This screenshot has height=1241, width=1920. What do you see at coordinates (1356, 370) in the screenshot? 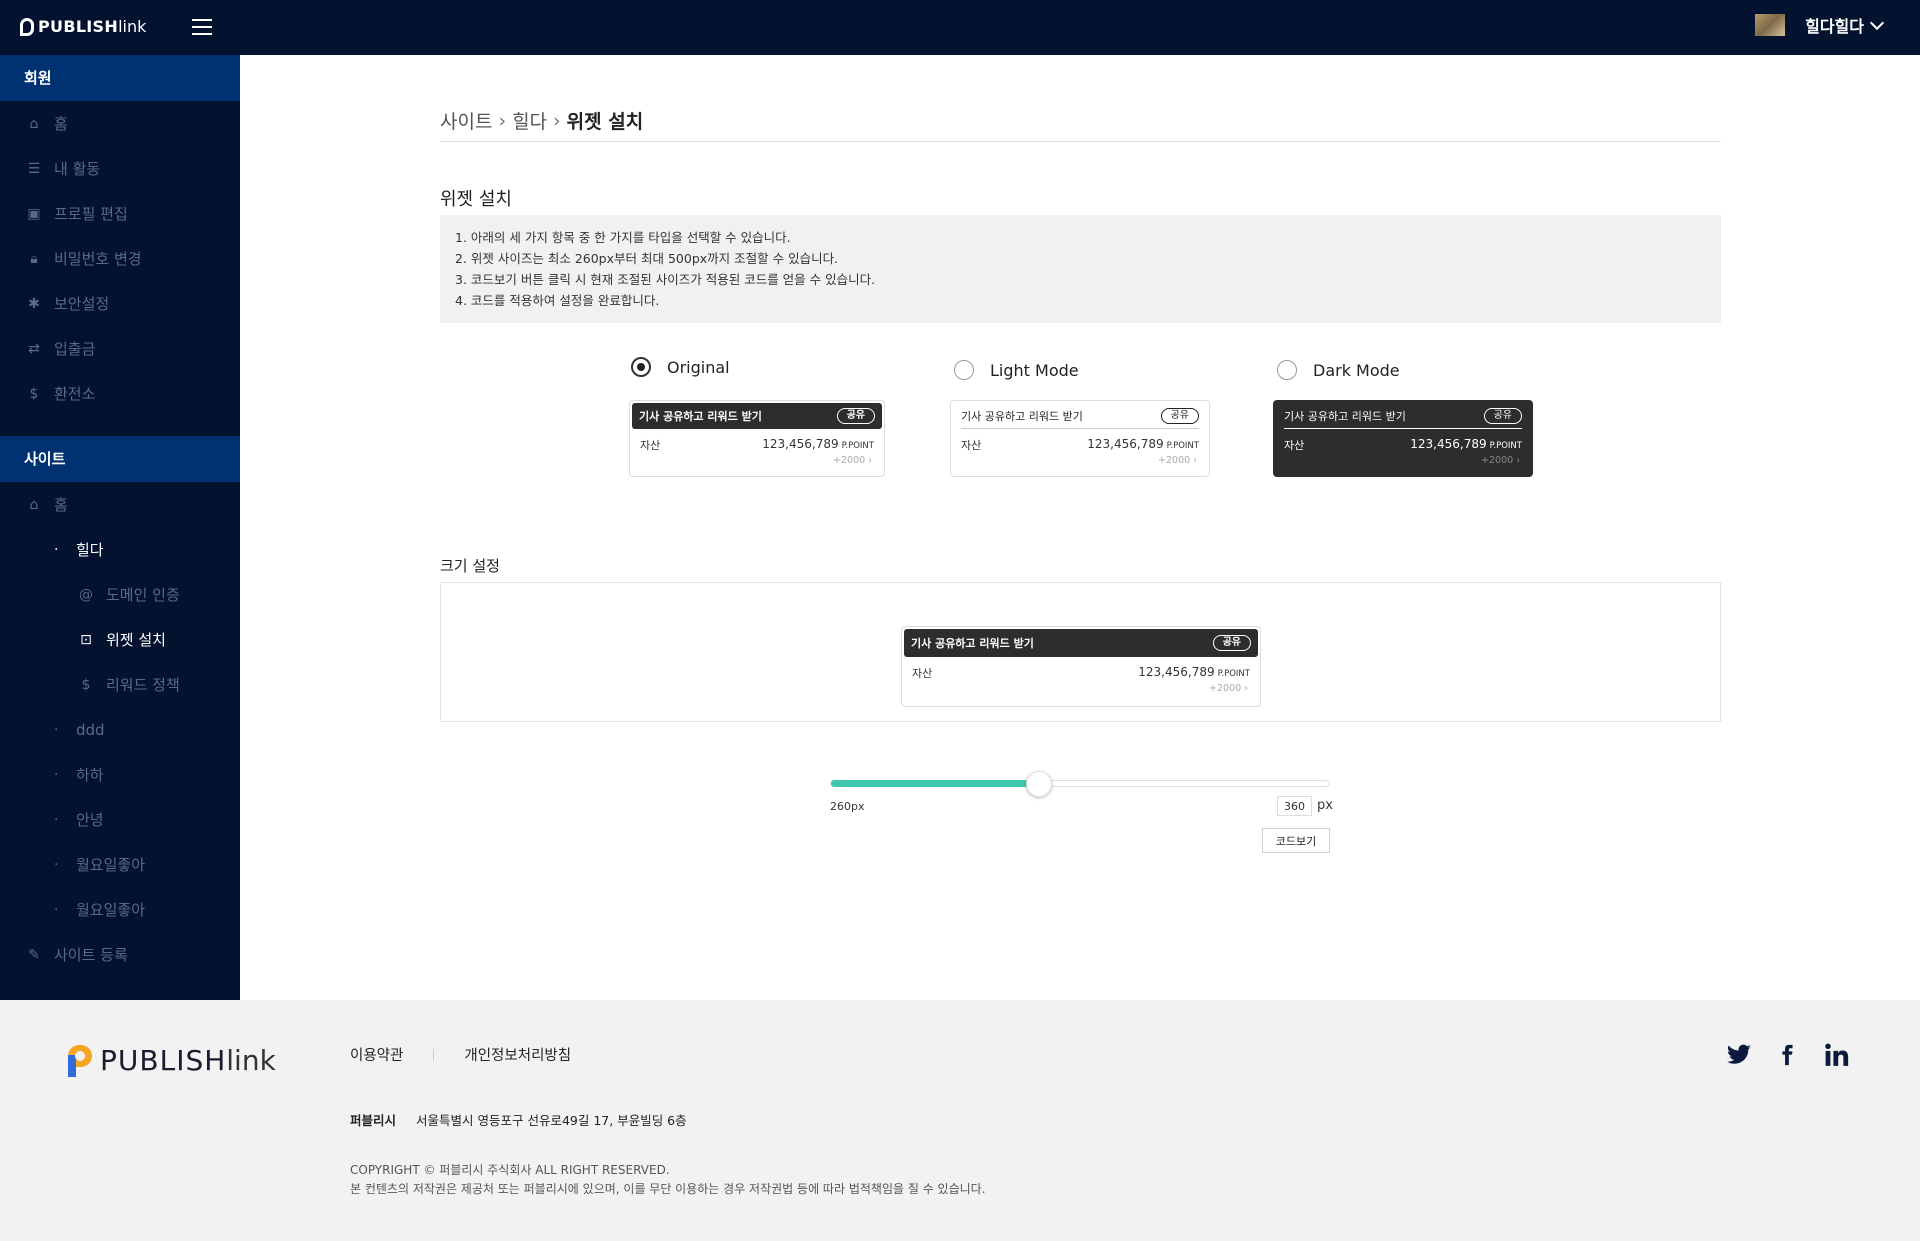
I see `mode-label-dark: Dark Mode` at bounding box center [1356, 370].